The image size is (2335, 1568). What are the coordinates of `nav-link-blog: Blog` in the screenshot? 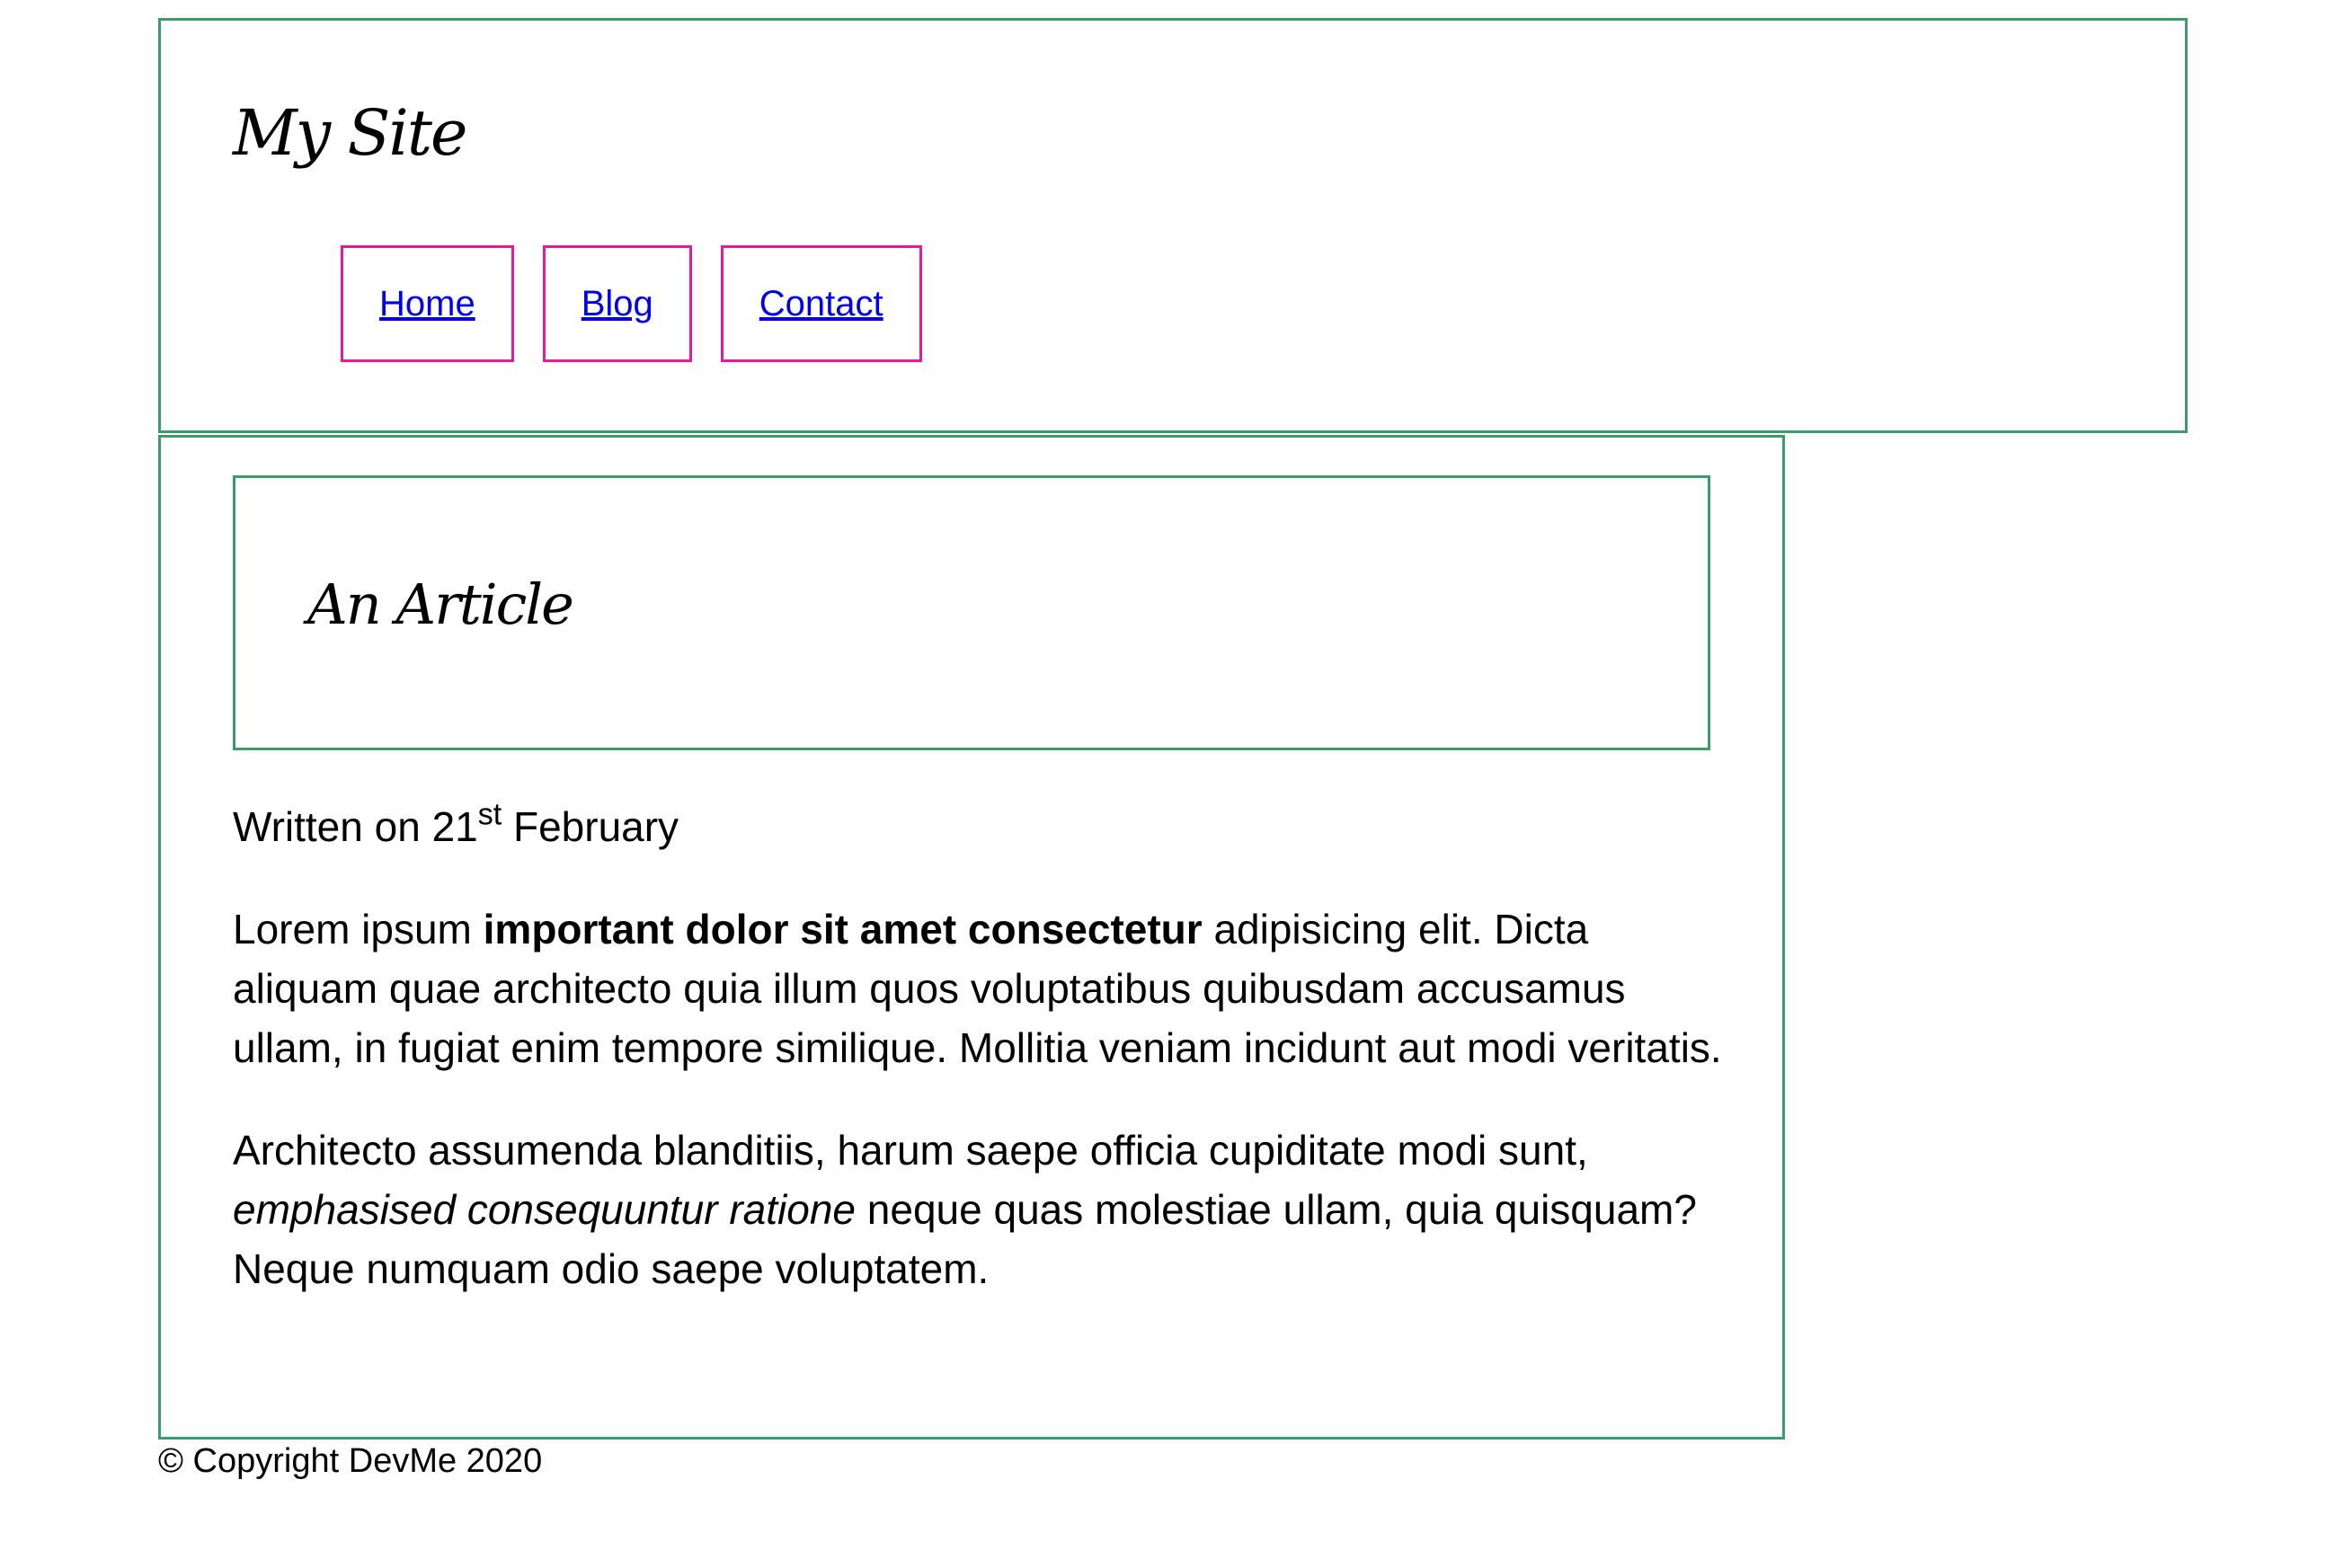 It's located at (617, 304).